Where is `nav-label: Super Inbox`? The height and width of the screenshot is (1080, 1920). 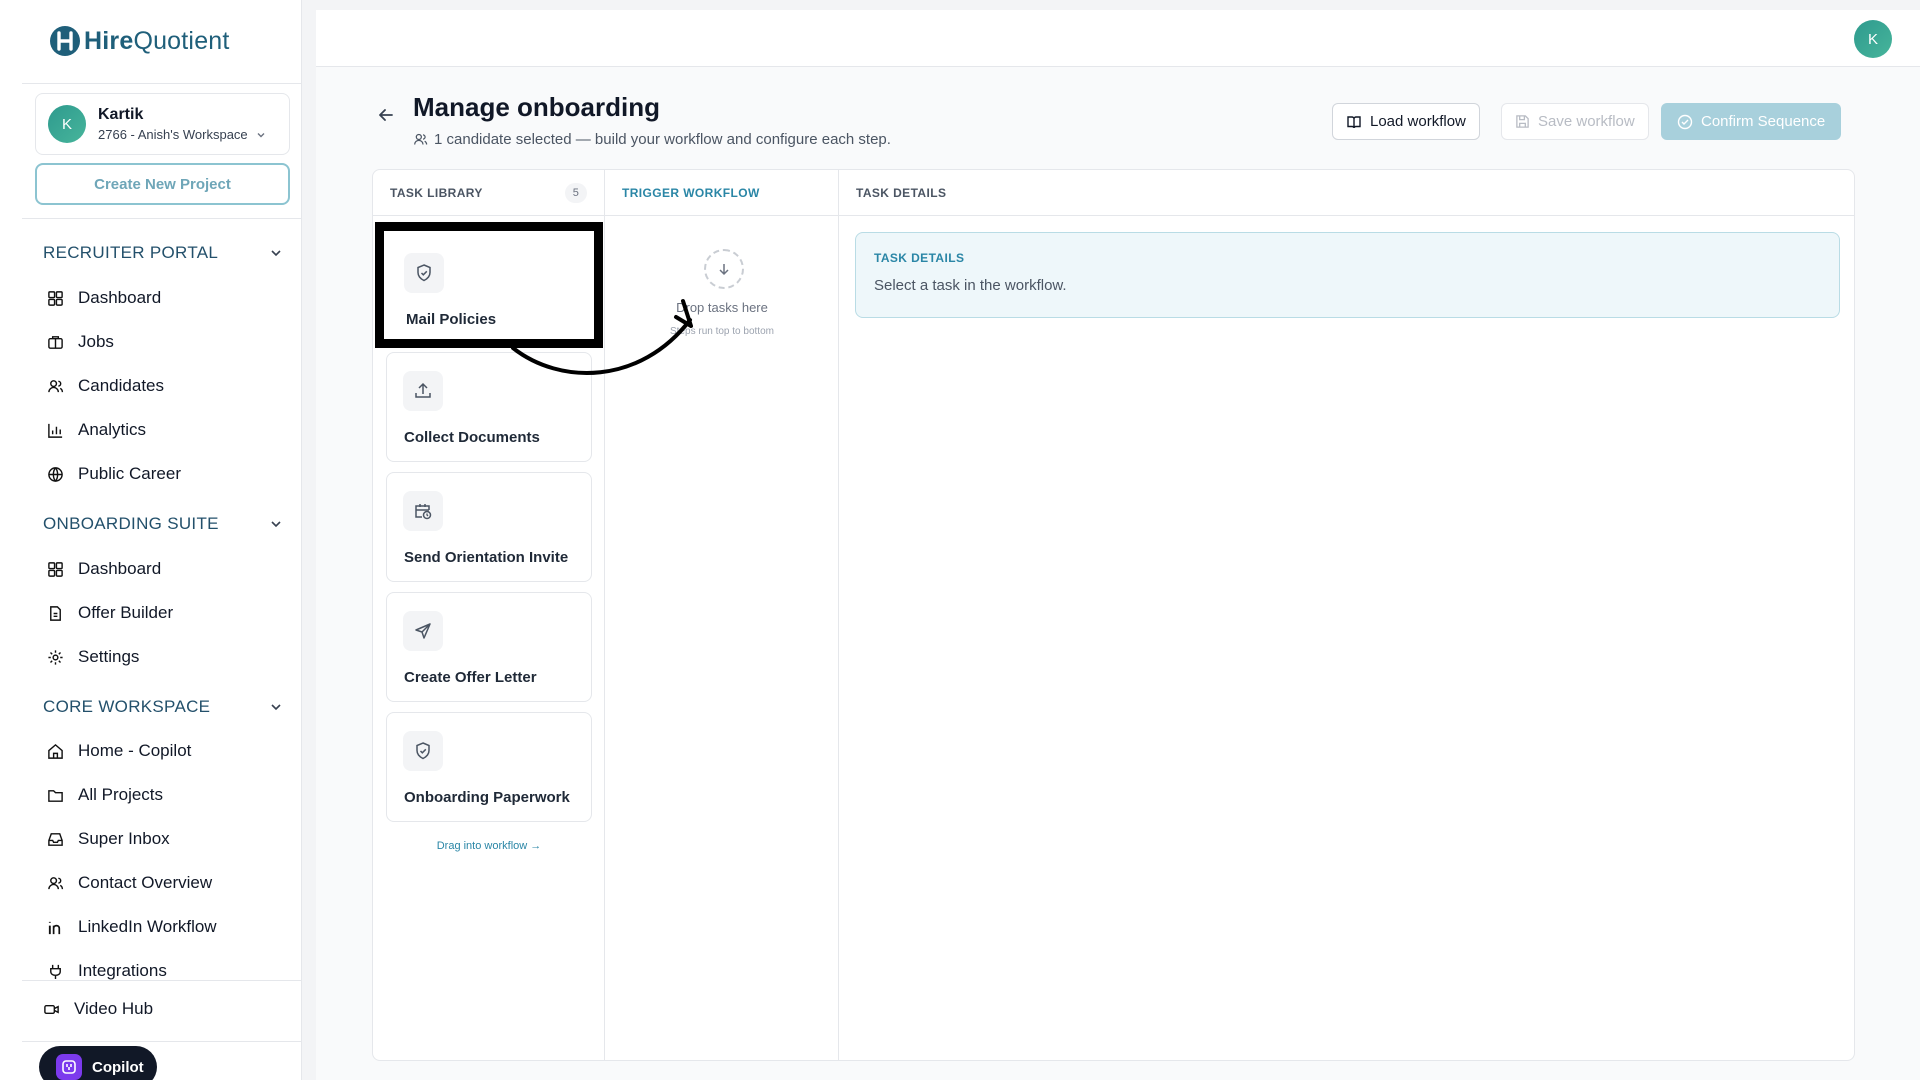
nav-label: Super Inbox is located at coordinates (124, 838).